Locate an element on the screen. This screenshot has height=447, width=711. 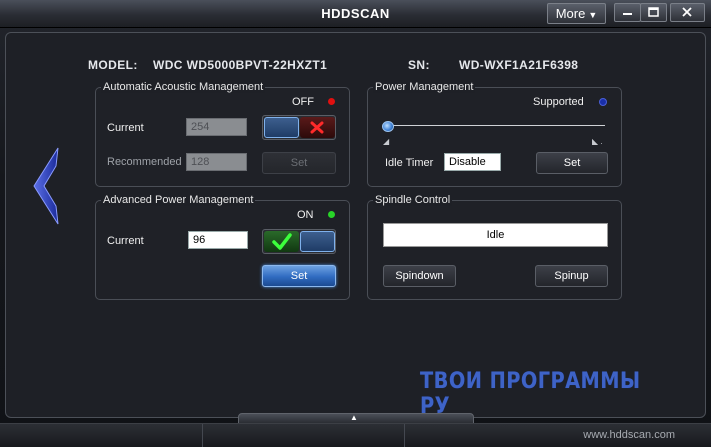
more-label: More is located at coordinates (570, 13).